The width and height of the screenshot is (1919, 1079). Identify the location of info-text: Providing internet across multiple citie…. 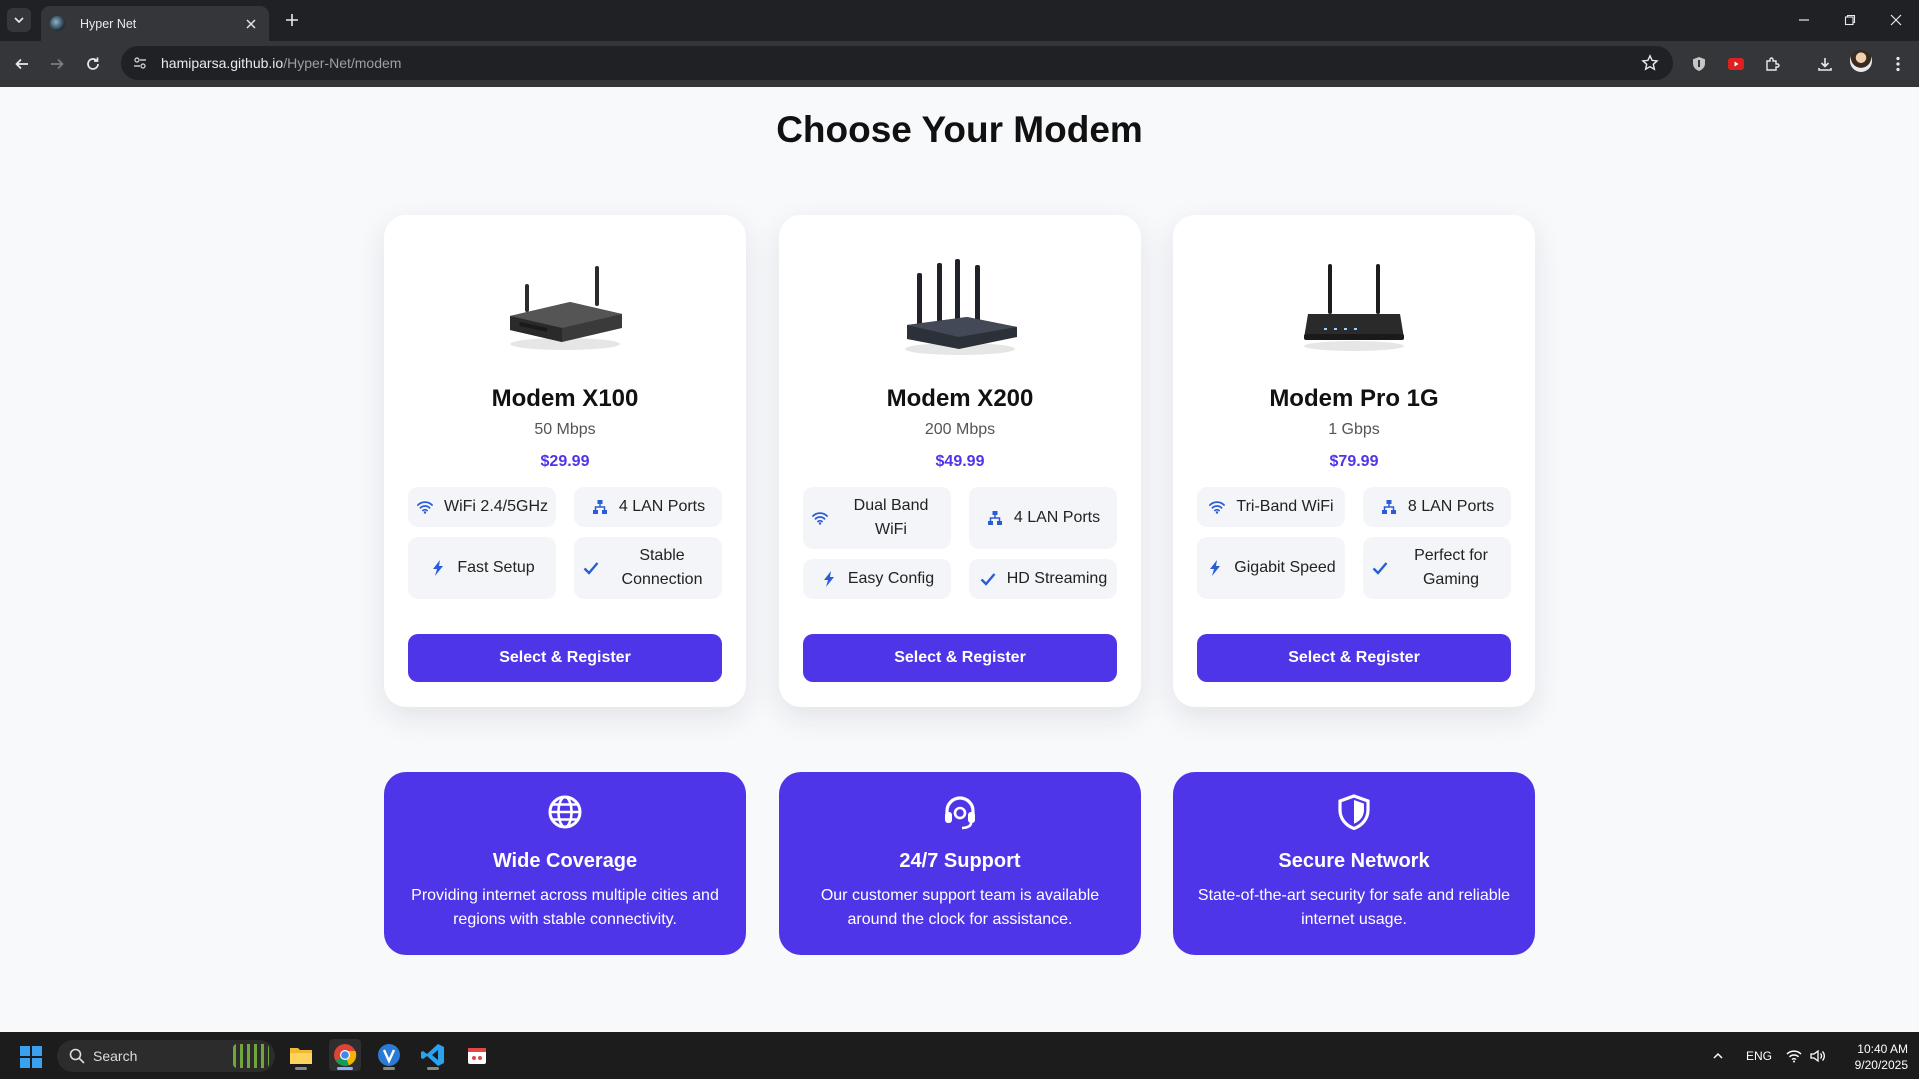
(565, 907).